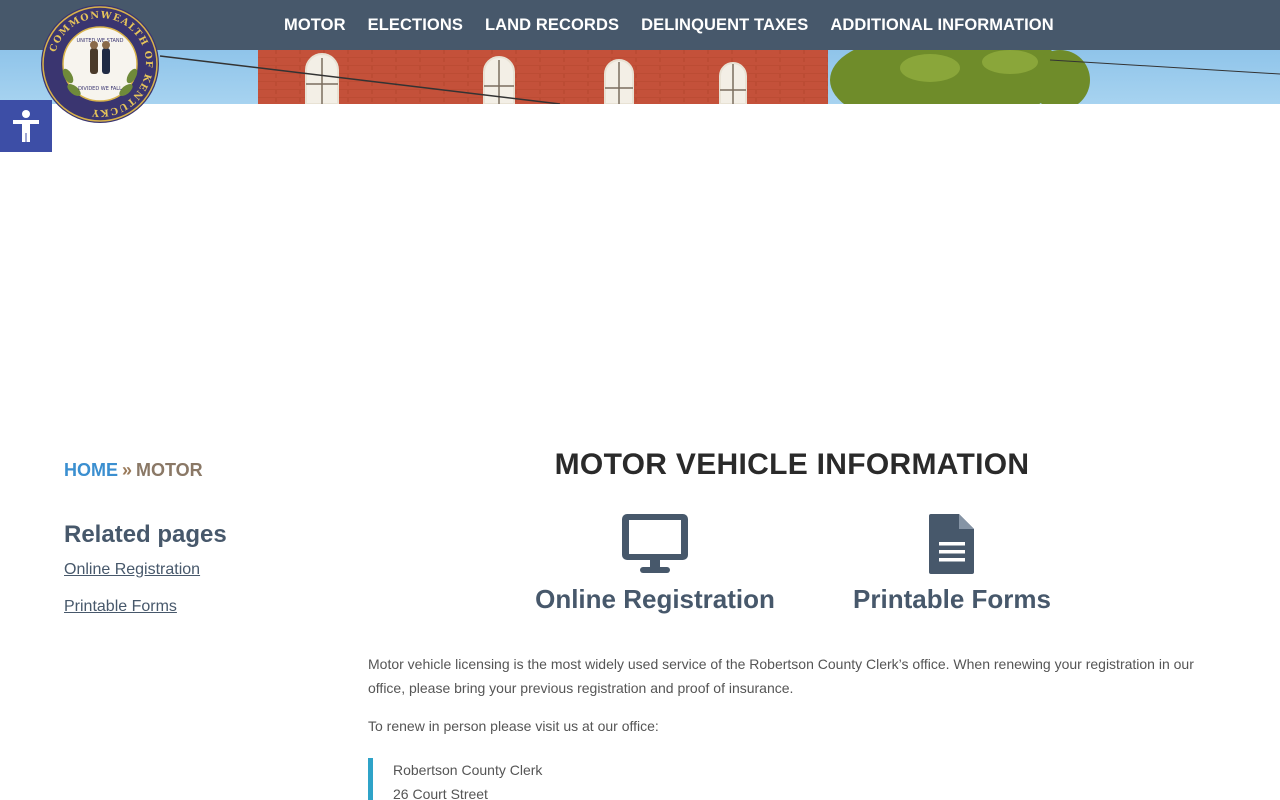 The width and height of the screenshot is (1280, 800). What do you see at coordinates (415, 25) in the screenshot?
I see `nav-item-elections: ELECTIONS` at bounding box center [415, 25].